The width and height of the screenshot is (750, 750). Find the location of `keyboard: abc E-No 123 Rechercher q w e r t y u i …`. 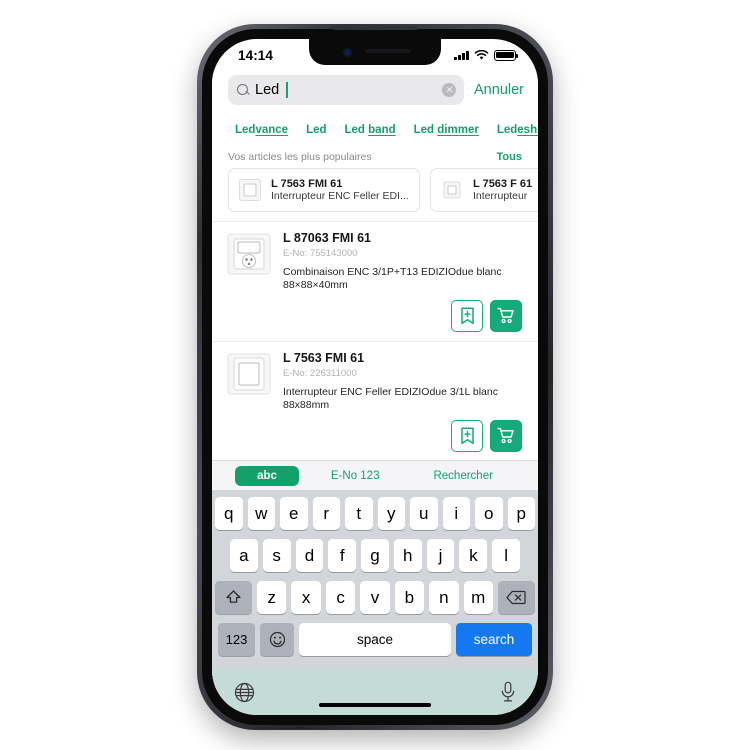

keyboard: abc E-No 123 Rechercher q w e r t y u i … is located at coordinates (375, 587).